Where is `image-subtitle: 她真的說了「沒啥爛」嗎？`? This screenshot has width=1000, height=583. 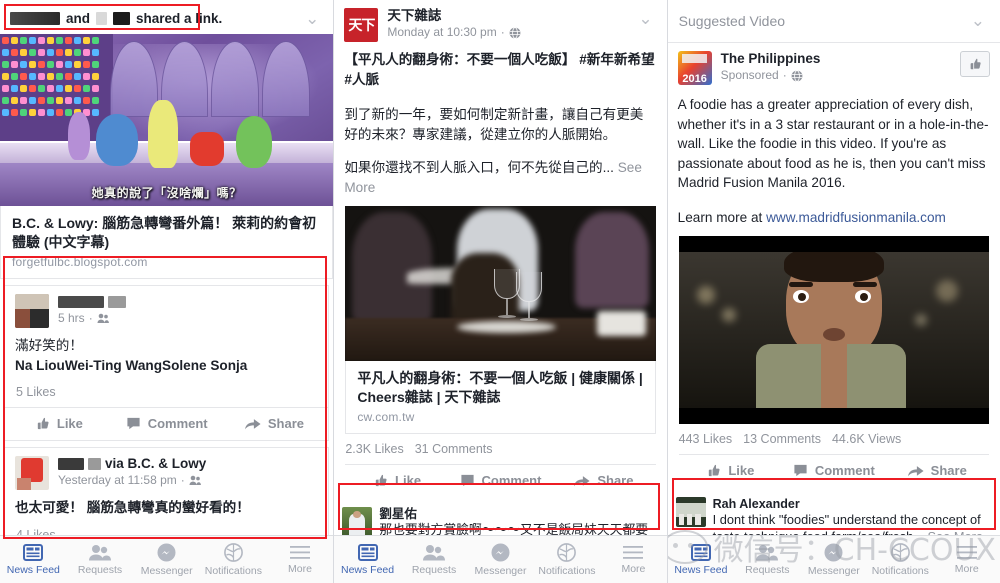 image-subtitle: 她真的說了「沒啥爛」嗎？ is located at coordinates (166, 193).